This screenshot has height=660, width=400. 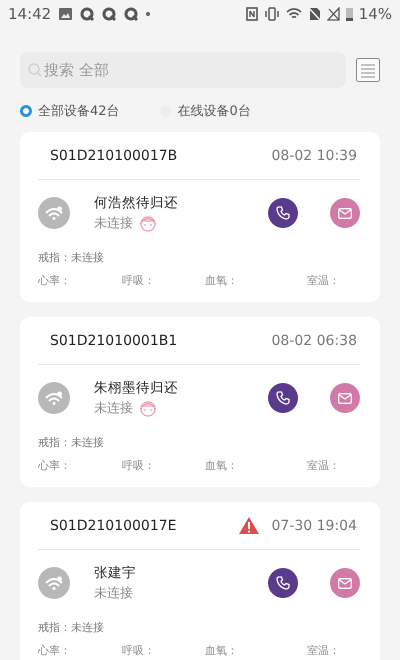 What do you see at coordinates (272, 14) in the screenshot?
I see `vibrate-icon` at bounding box center [272, 14].